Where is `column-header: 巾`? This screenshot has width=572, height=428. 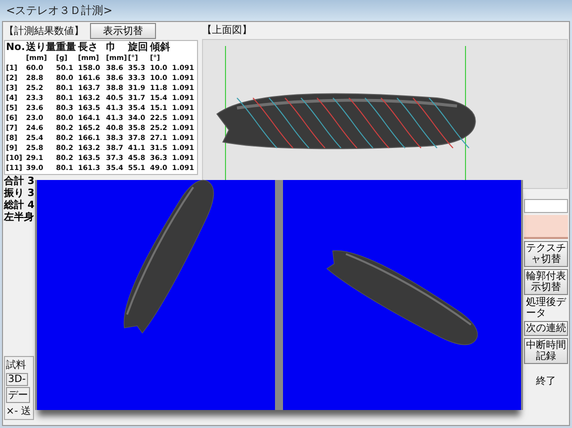 column-header: 巾 is located at coordinates (111, 47).